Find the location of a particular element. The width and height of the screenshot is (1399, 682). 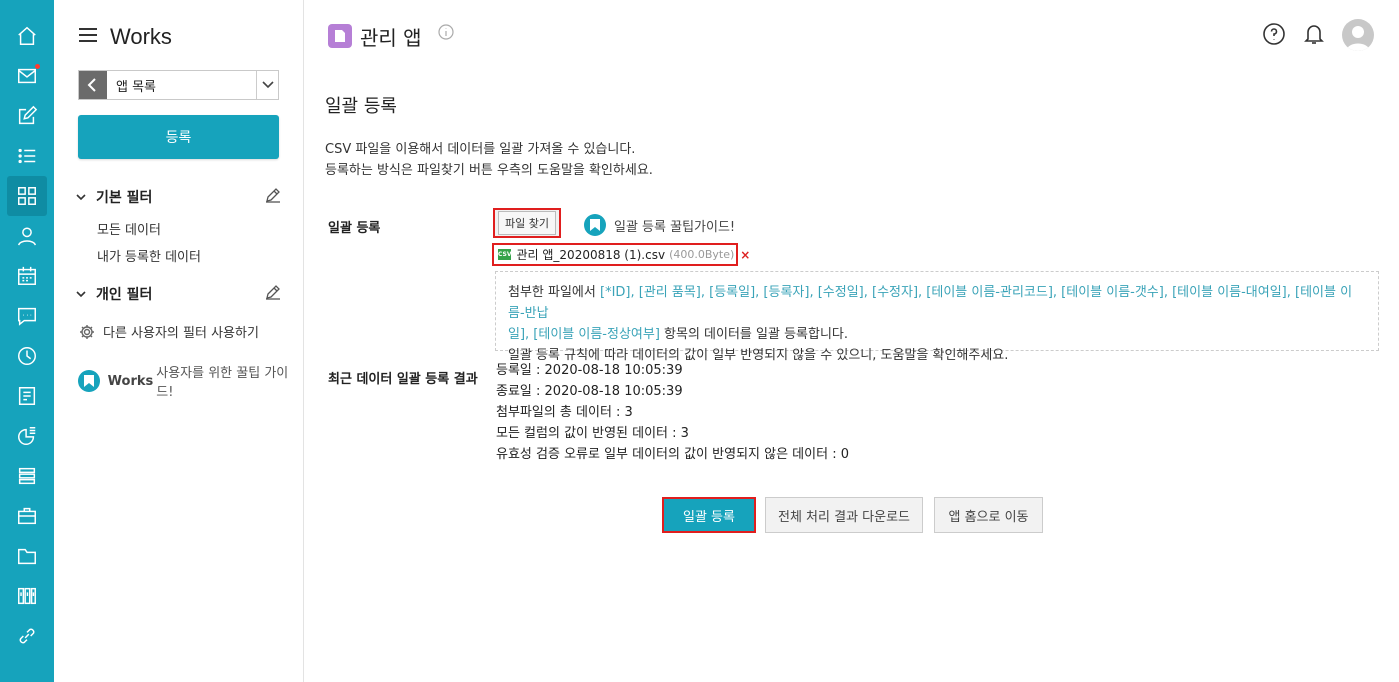

recent-result-label: 최근 데이터 일괄 등록 결과 is located at coordinates (403, 379).